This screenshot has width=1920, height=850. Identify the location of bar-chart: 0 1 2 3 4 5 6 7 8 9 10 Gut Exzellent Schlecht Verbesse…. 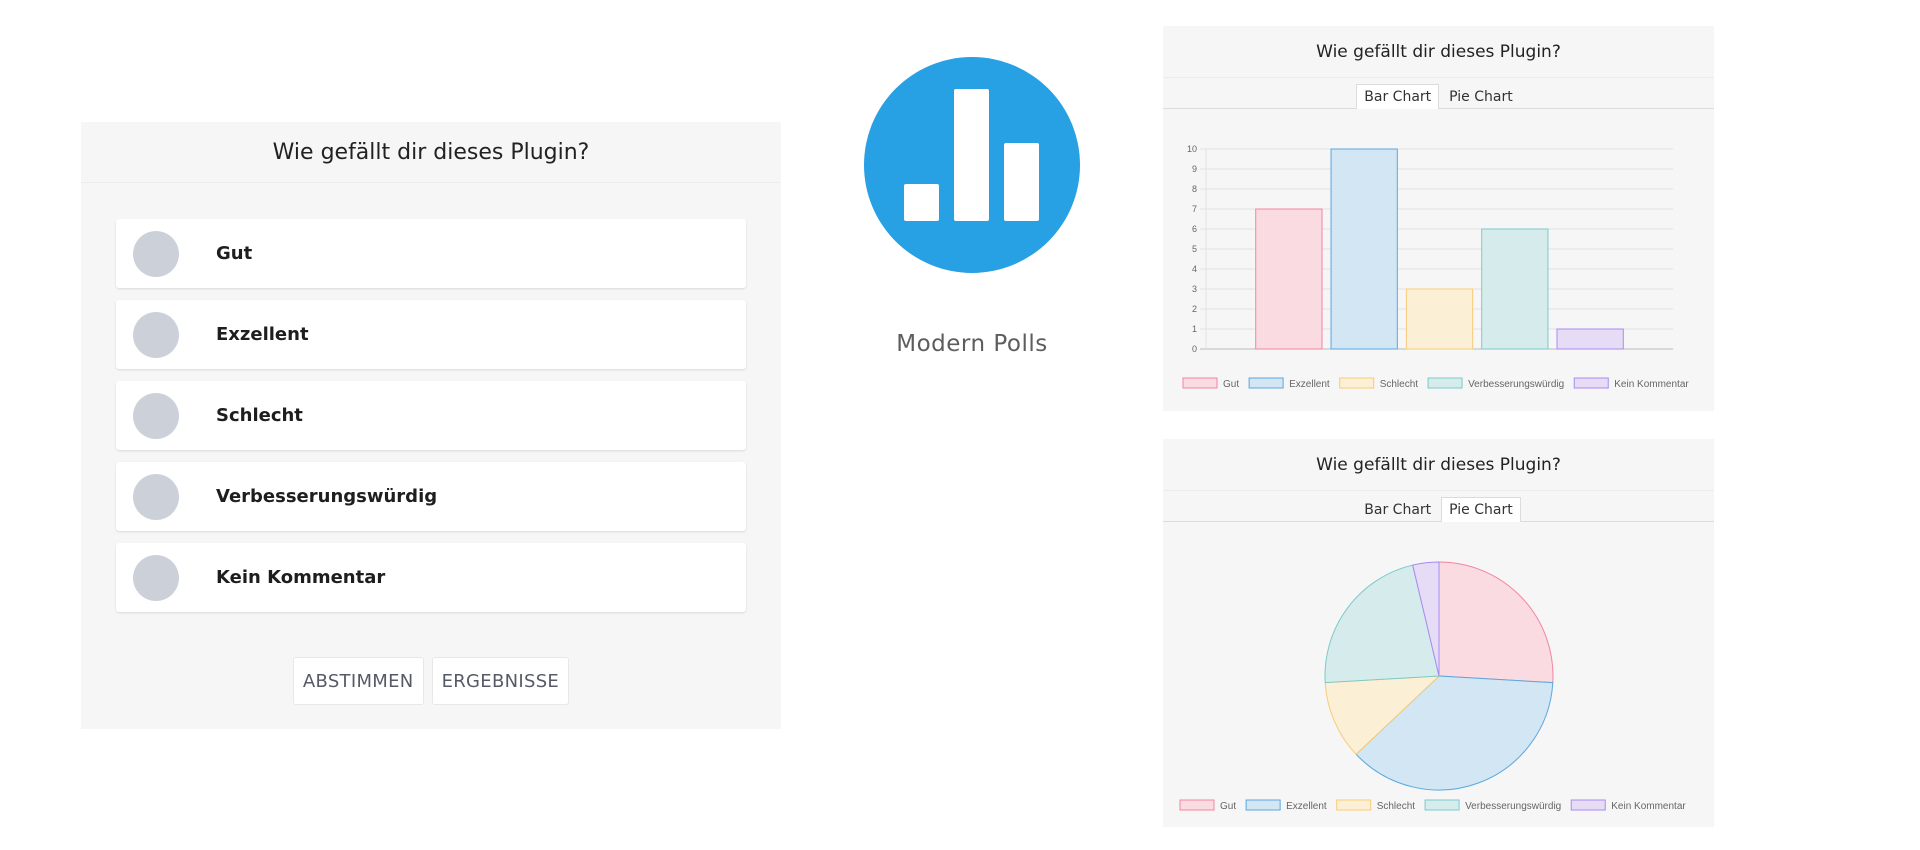
(1435, 267).